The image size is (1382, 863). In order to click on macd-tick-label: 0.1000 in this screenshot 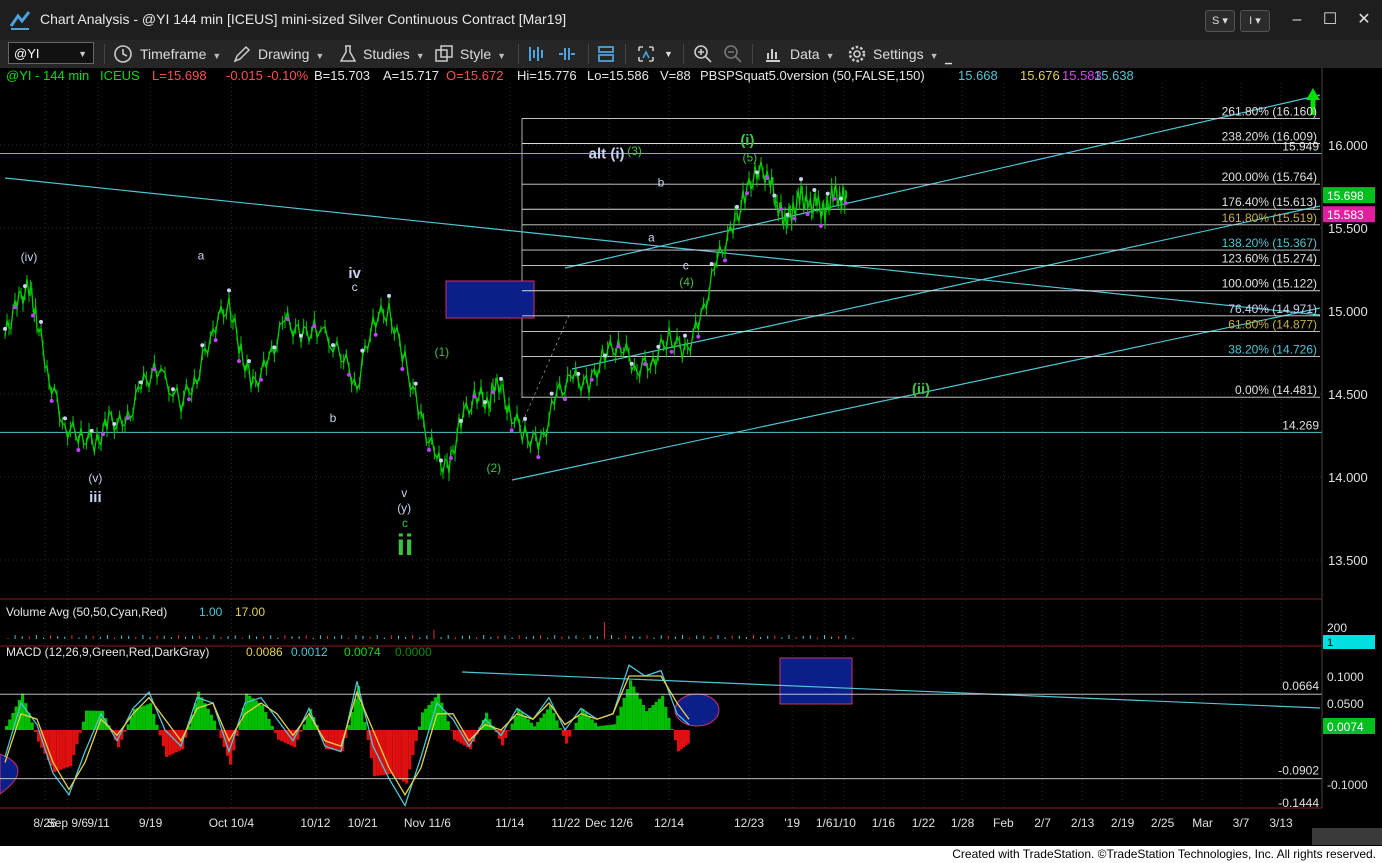, I will do `click(1345, 677)`.